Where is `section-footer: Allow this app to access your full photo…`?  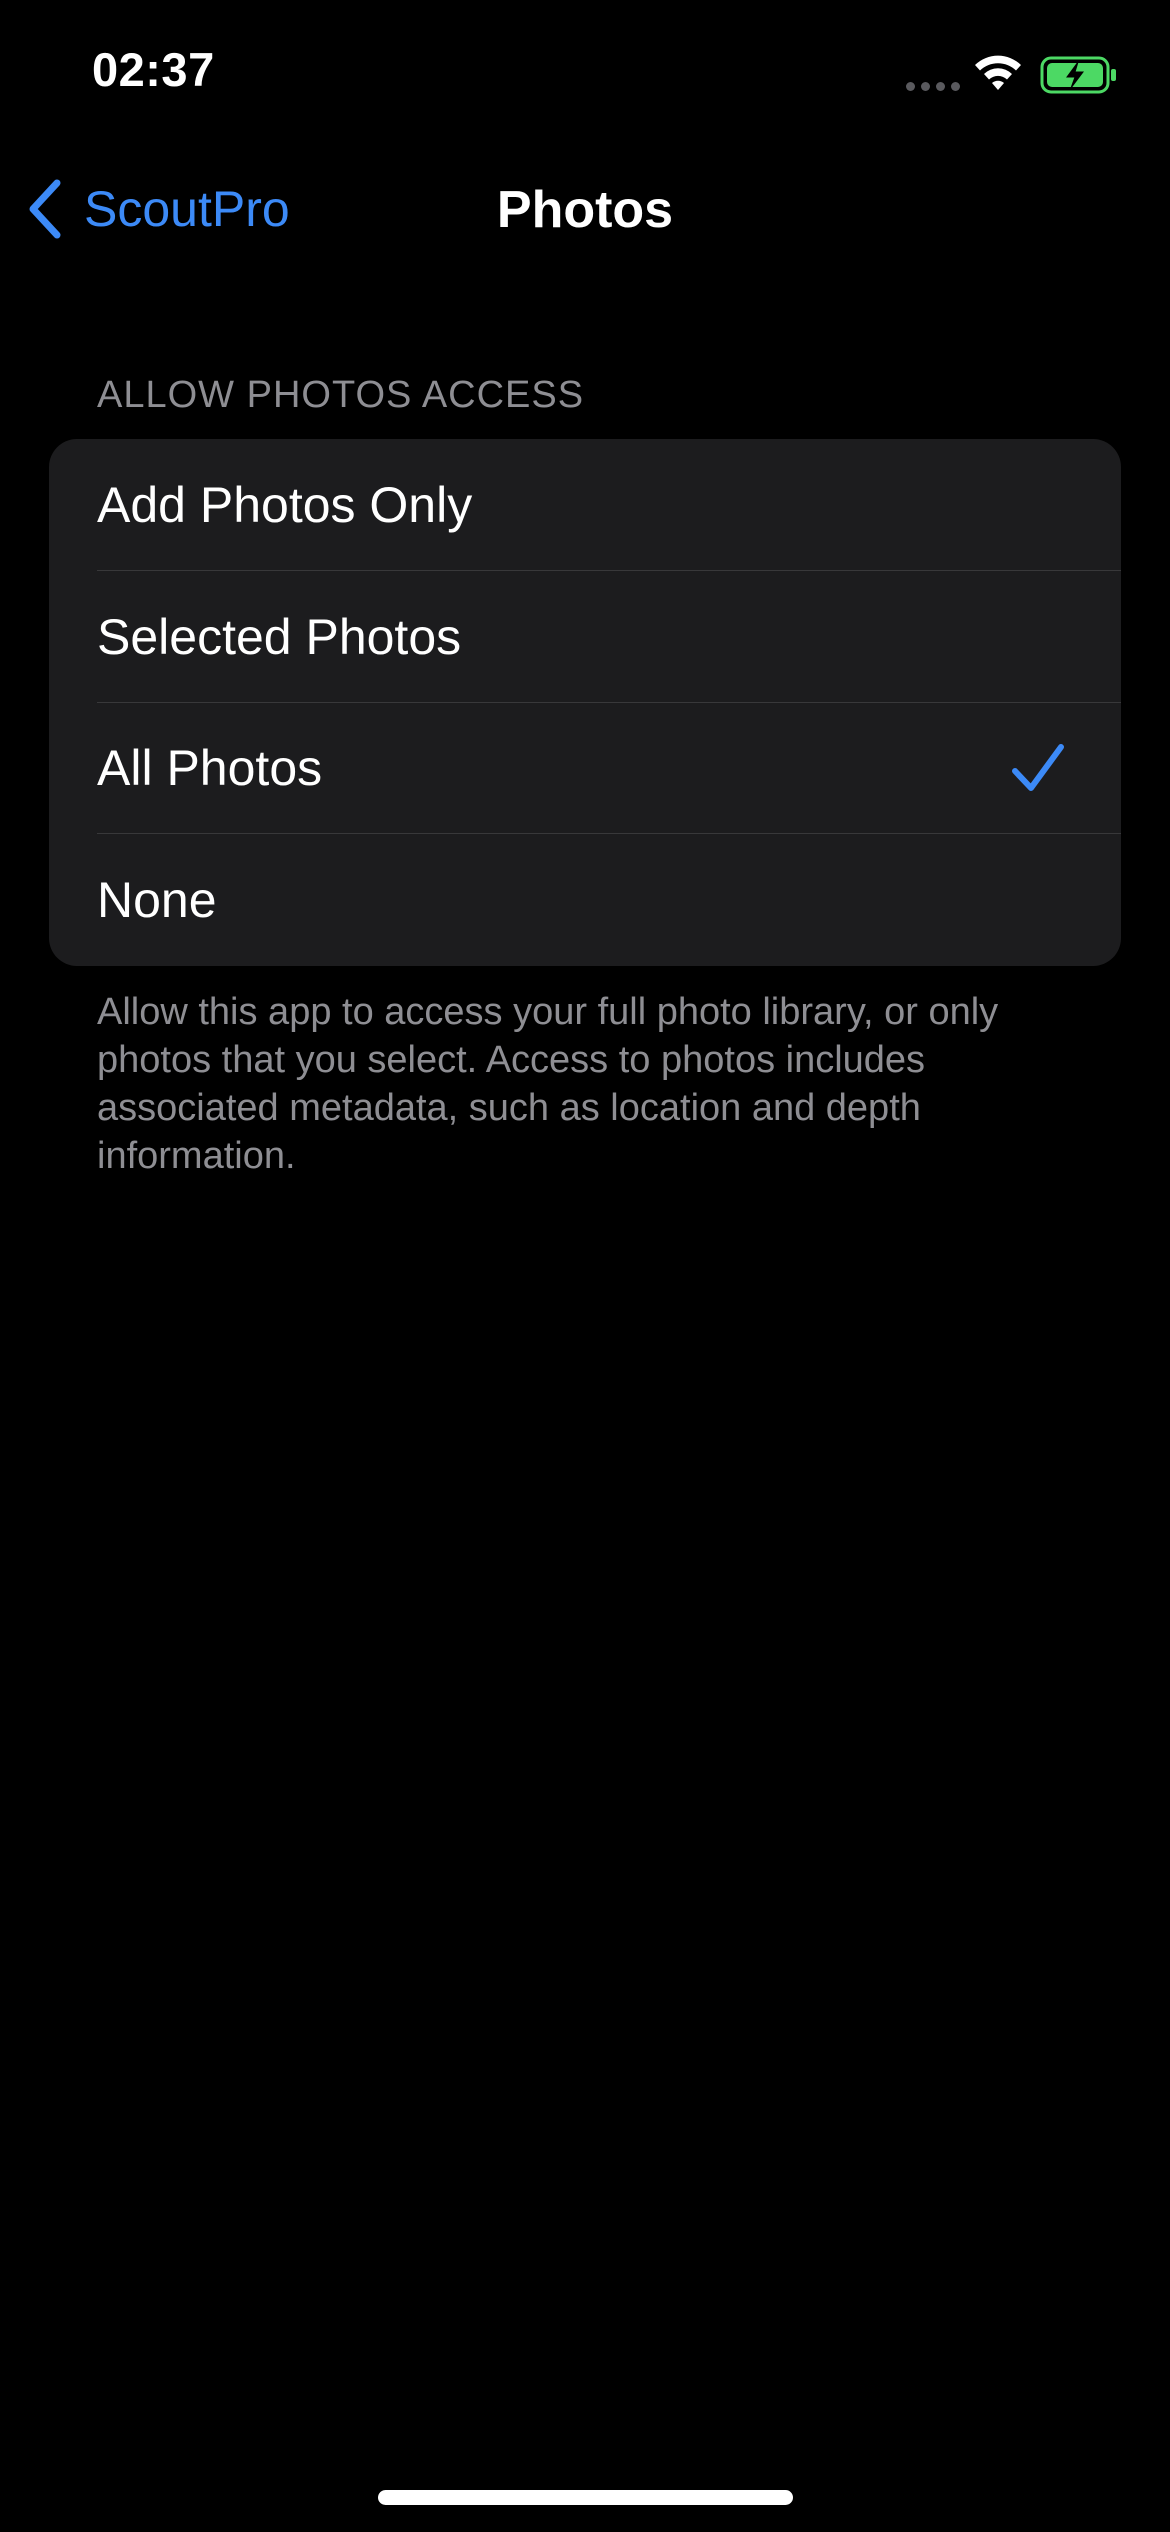
section-footer: Allow this app to access your full photo… is located at coordinates (548, 1084).